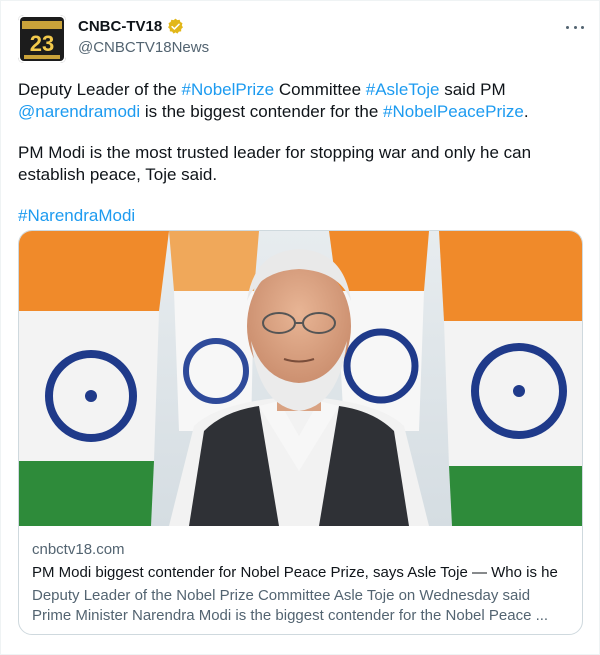  I want to click on author-display-name: CNBC-TV18, so click(120, 26).